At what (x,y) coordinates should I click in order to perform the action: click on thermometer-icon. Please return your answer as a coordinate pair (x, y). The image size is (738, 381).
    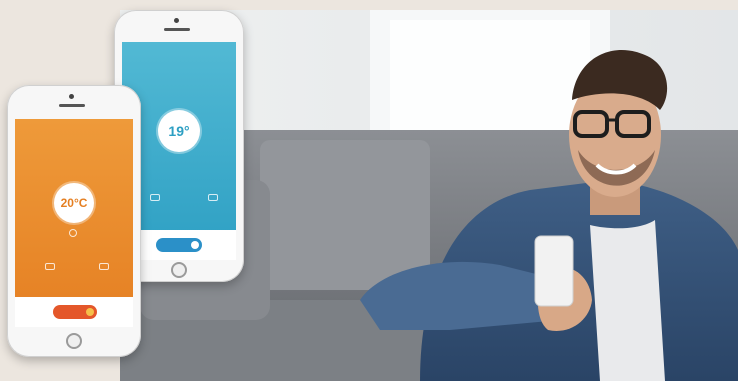
    Looking at the image, I should click on (73, 233).